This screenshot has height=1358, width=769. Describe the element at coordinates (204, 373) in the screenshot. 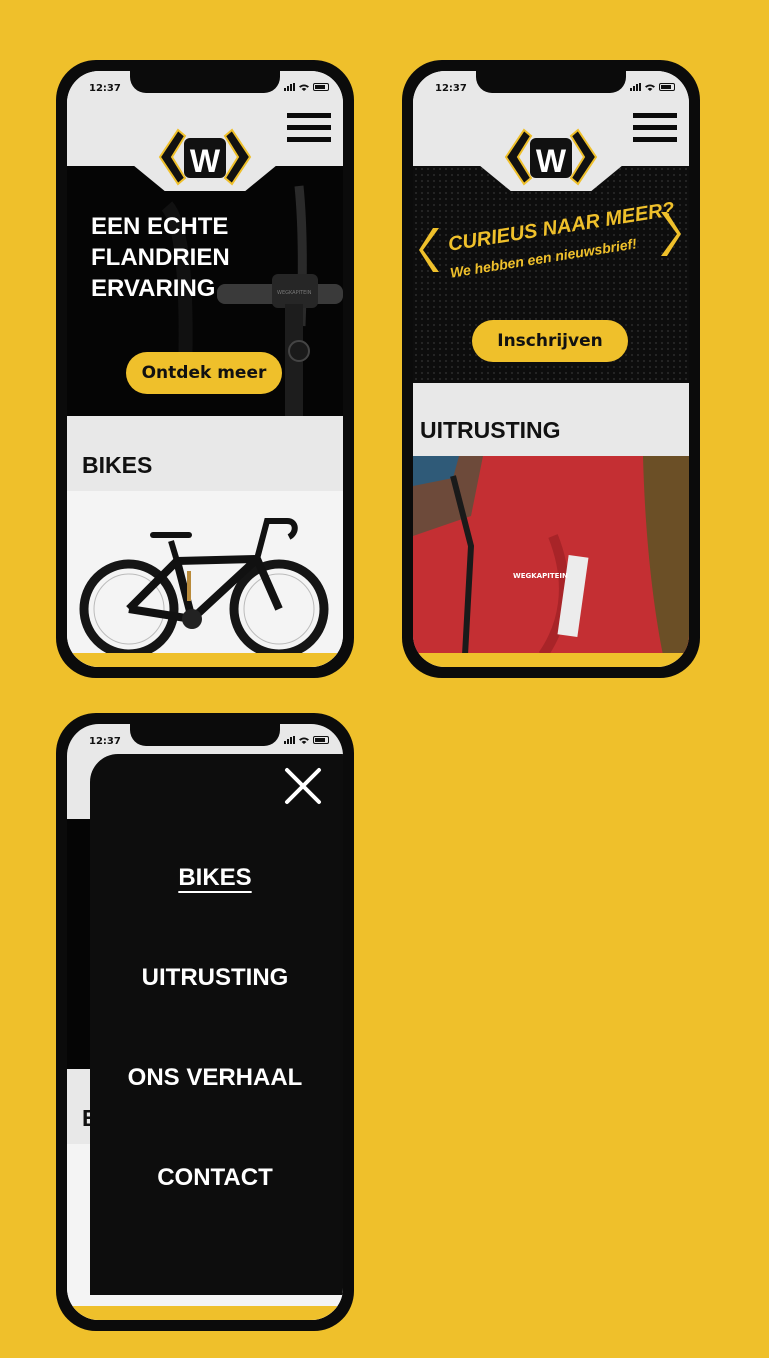

I see `discover-more-button: Ontdek meer` at that location.